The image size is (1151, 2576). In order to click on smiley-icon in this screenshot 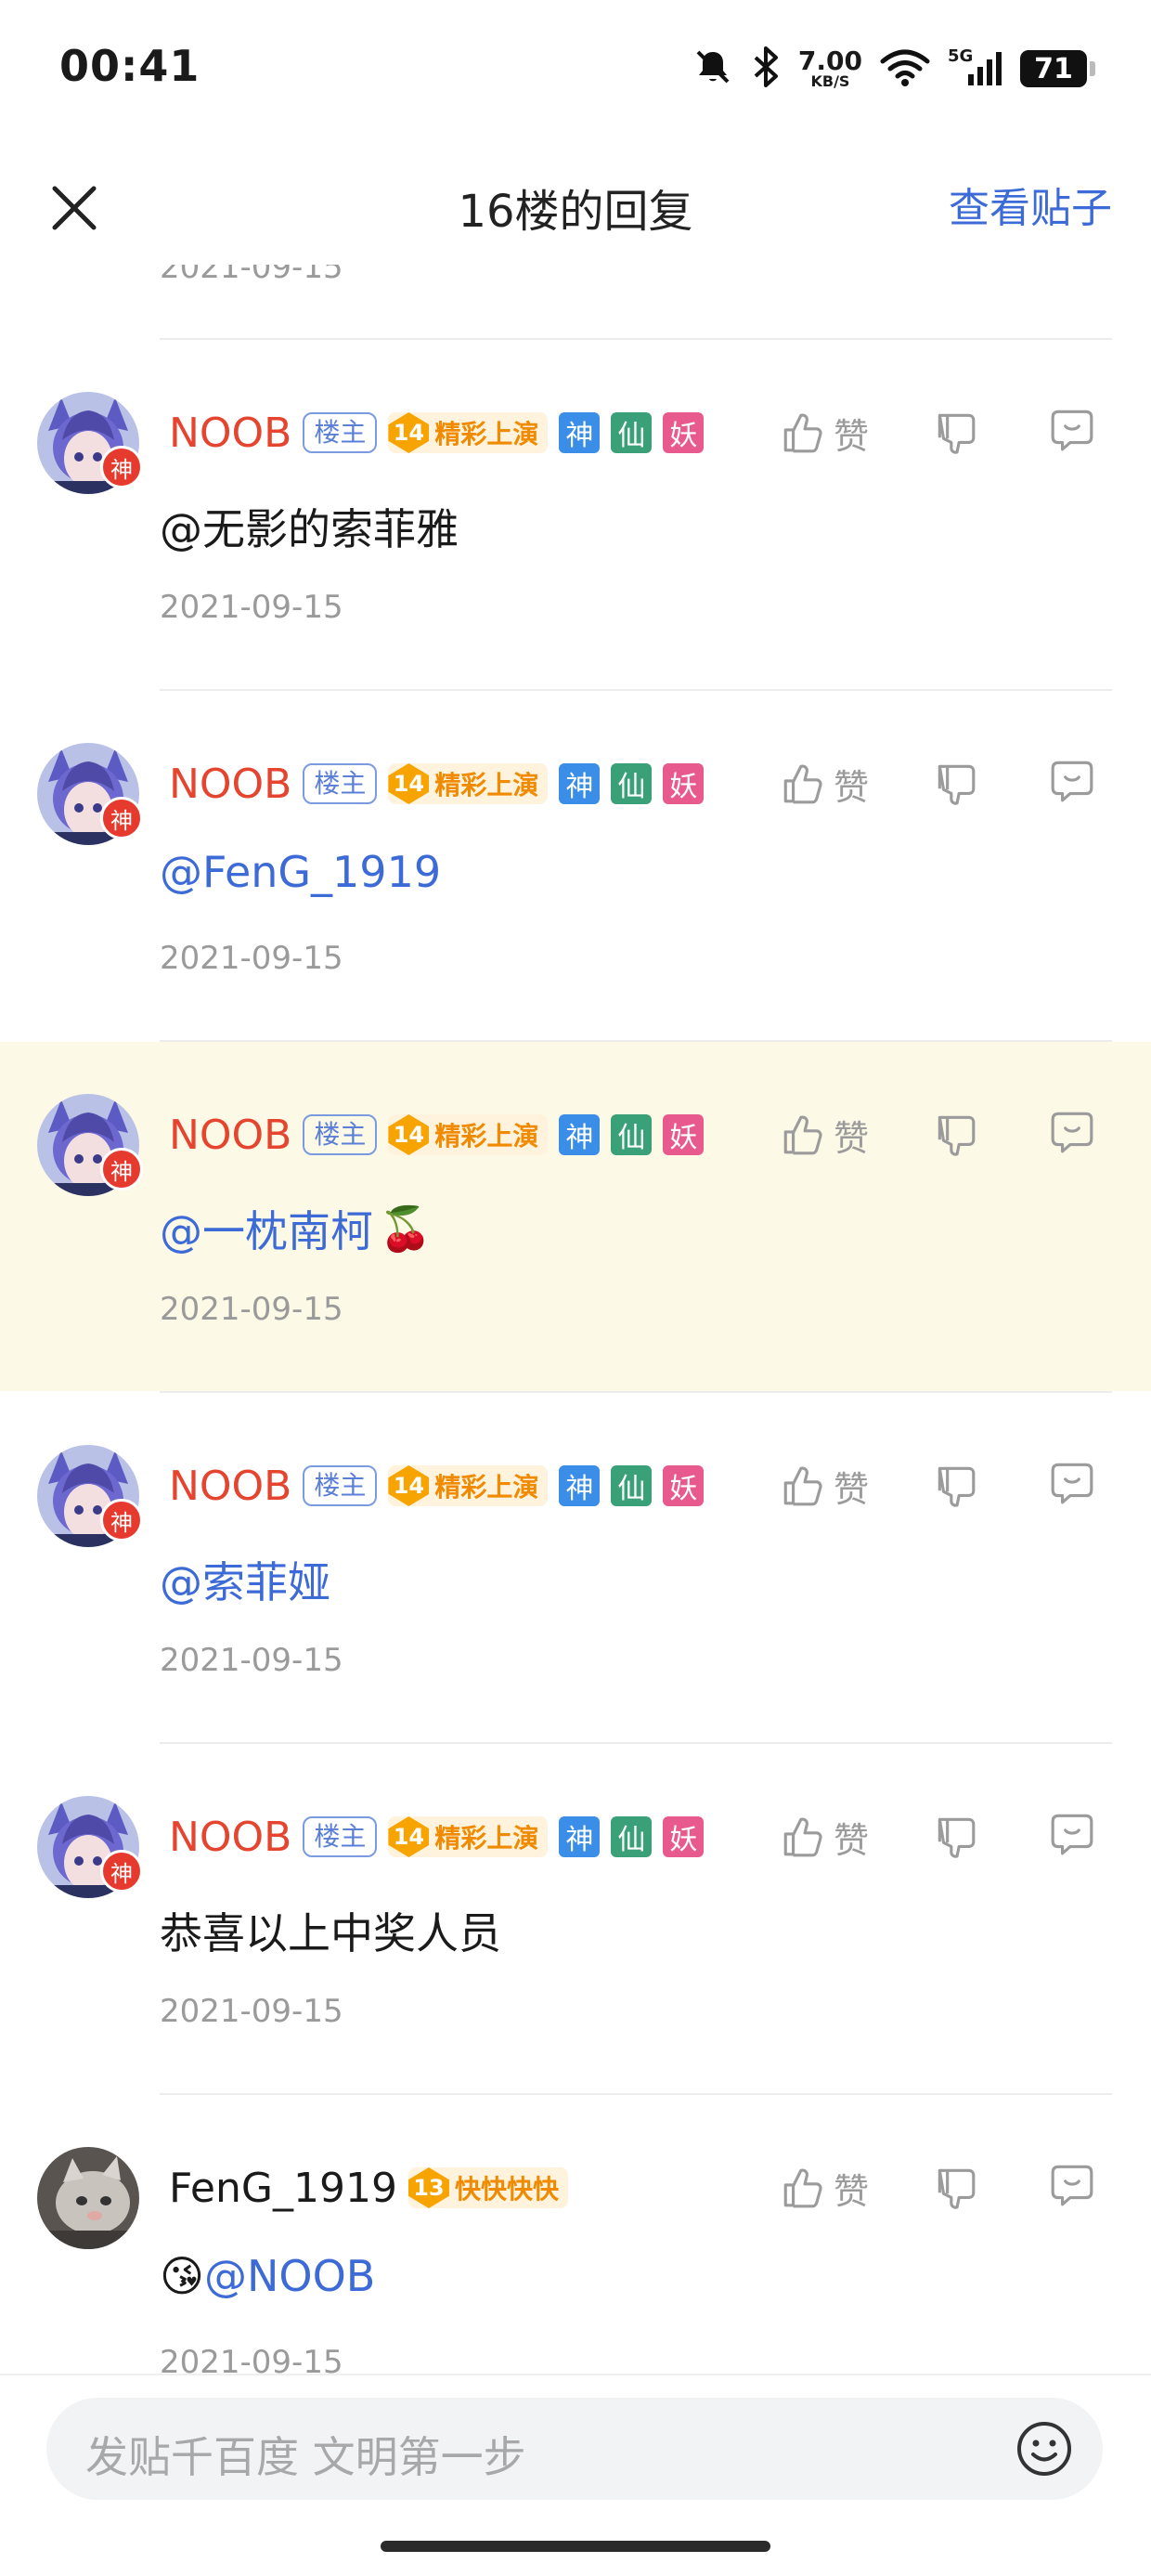, I will do `click(1044, 2449)`.